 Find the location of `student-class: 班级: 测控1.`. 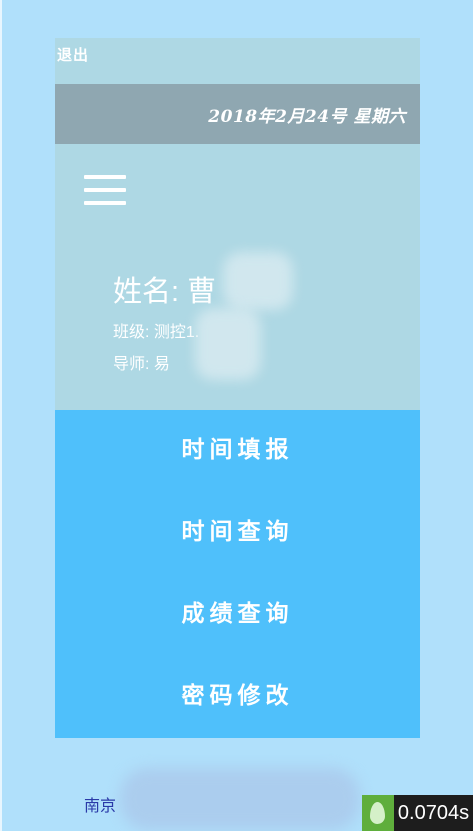

student-class: 班级: 测控1. is located at coordinates (156, 330).